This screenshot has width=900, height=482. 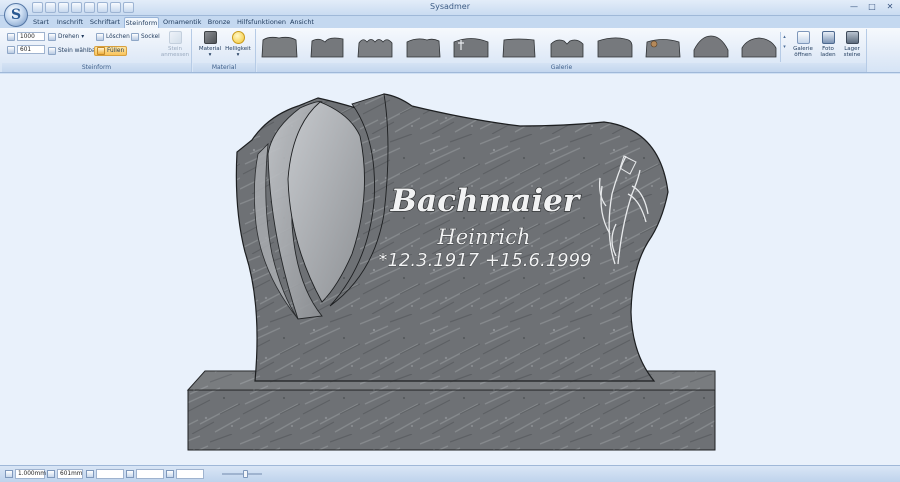 What do you see at coordinates (803, 37) in the screenshot?
I see `gallery-icon` at bounding box center [803, 37].